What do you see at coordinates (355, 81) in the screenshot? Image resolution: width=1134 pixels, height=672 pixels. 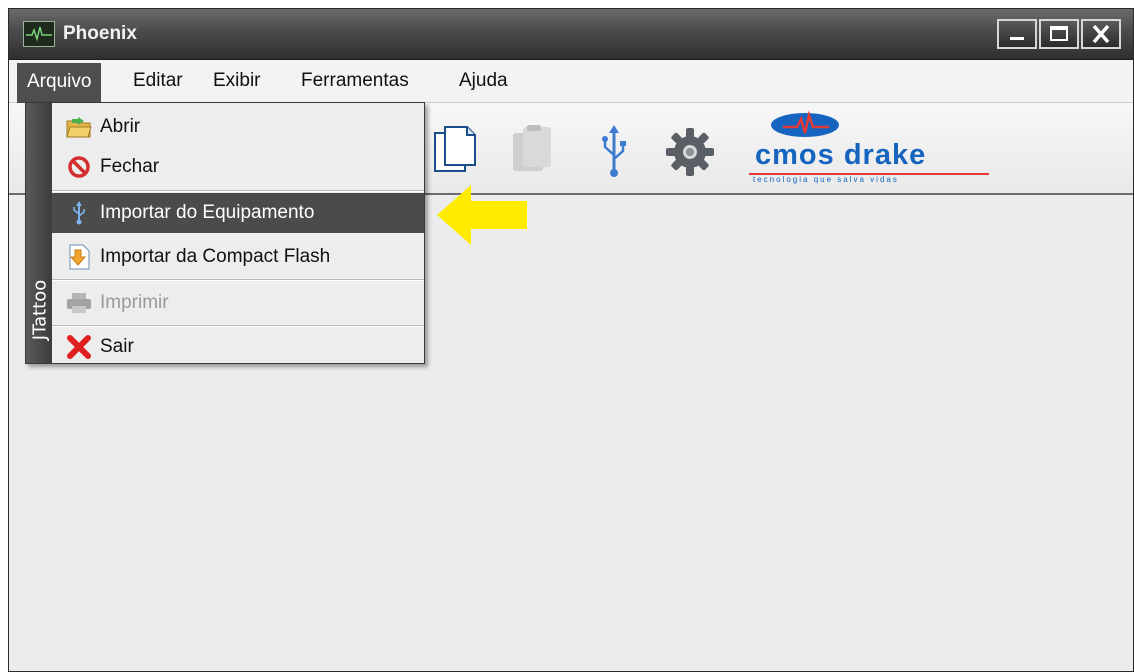 I see `menu-ferramentas: Ferramentas` at bounding box center [355, 81].